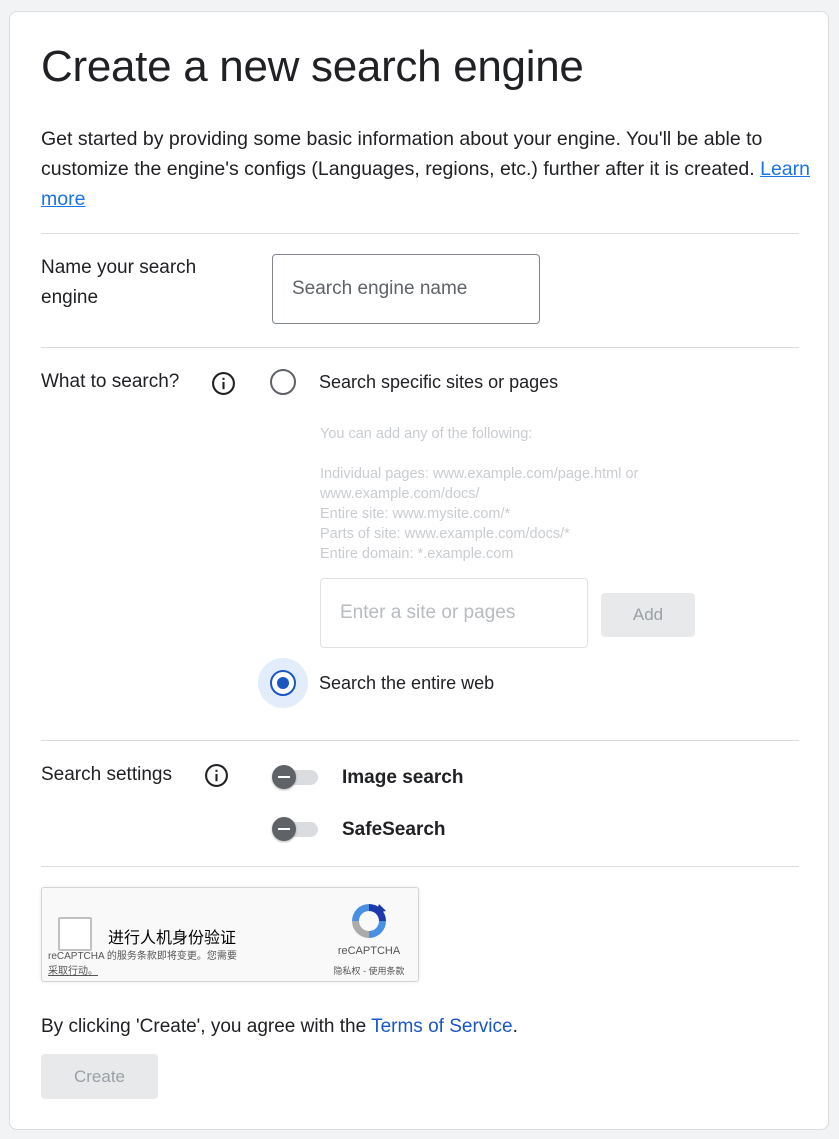 The height and width of the screenshot is (1139, 839). I want to click on image-search-label: Image search, so click(403, 777).